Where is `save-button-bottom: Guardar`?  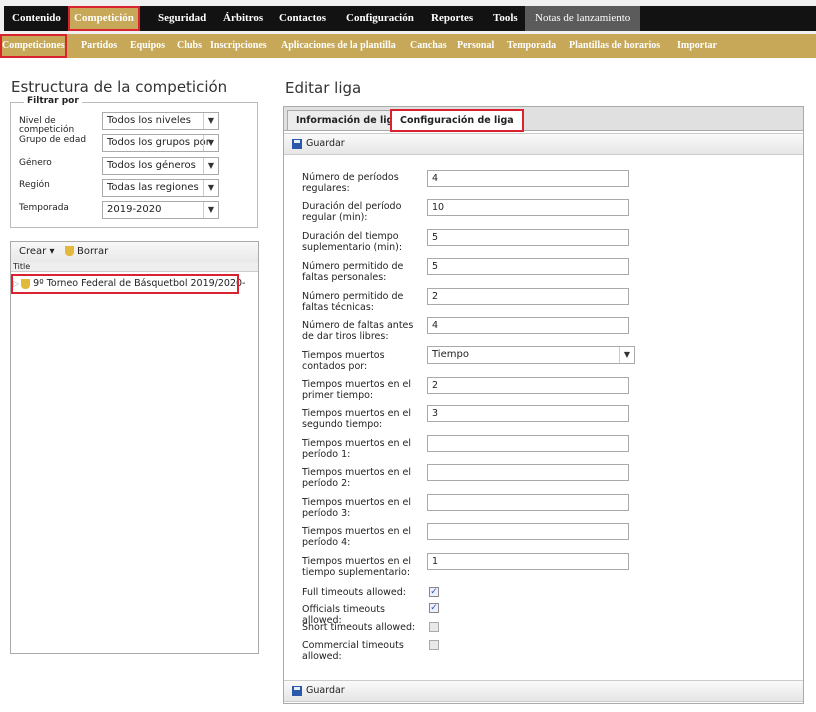
save-button-bottom: Guardar is located at coordinates (318, 691).